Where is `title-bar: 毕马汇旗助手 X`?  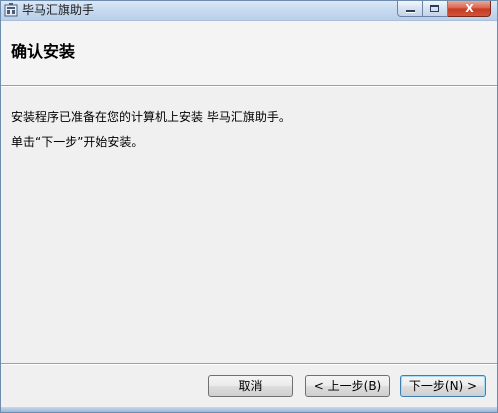 title-bar: 毕马汇旗助手 X is located at coordinates (249, 11).